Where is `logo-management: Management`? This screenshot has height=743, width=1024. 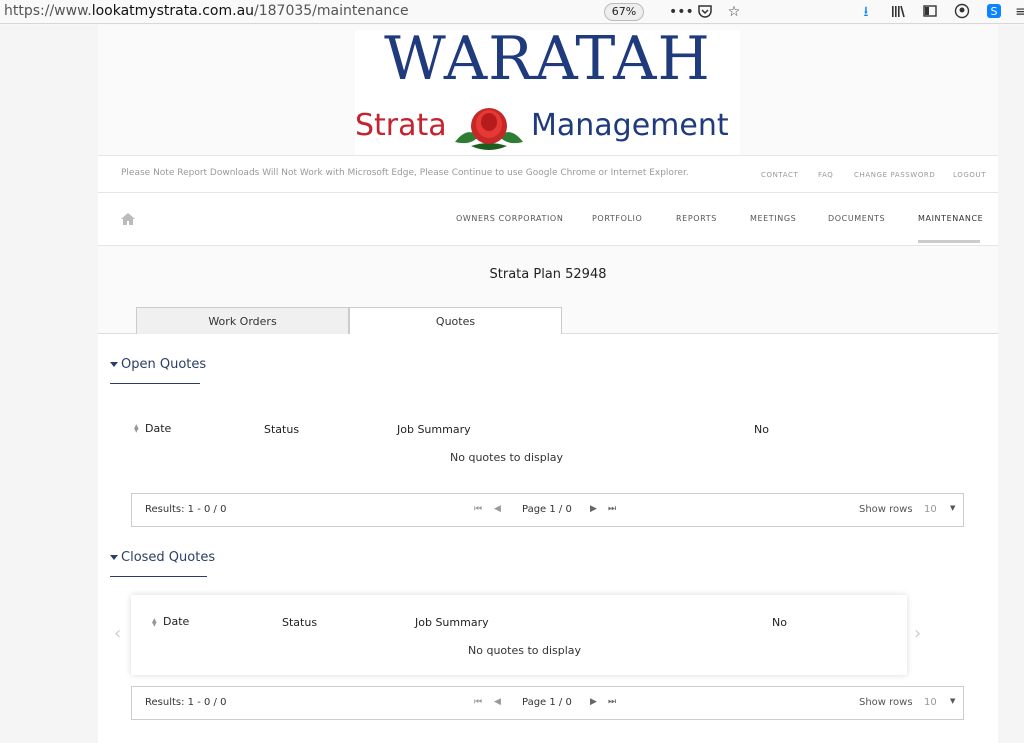 logo-management: Management is located at coordinates (630, 125).